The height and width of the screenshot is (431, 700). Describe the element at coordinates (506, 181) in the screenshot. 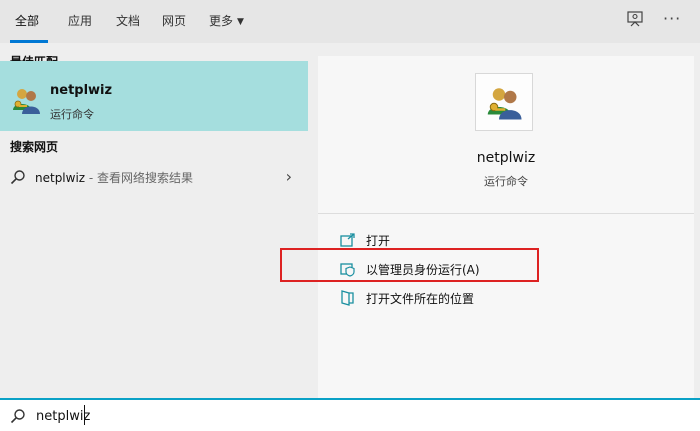

I see `detail-subtitle: 运行命令` at that location.